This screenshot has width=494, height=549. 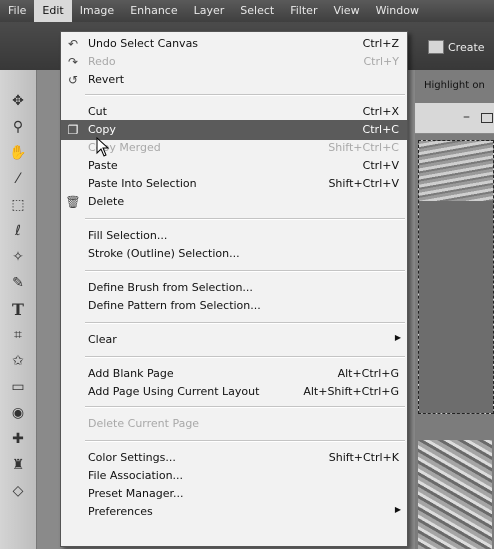 I want to click on menu-image: Image, so click(x=97, y=11).